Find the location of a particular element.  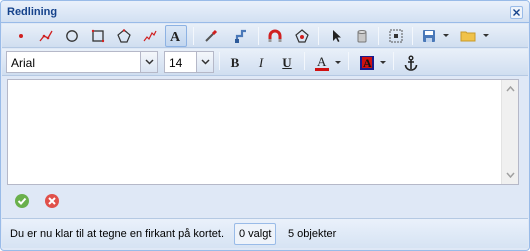

highlight-color-icon: A is located at coordinates (367, 63).